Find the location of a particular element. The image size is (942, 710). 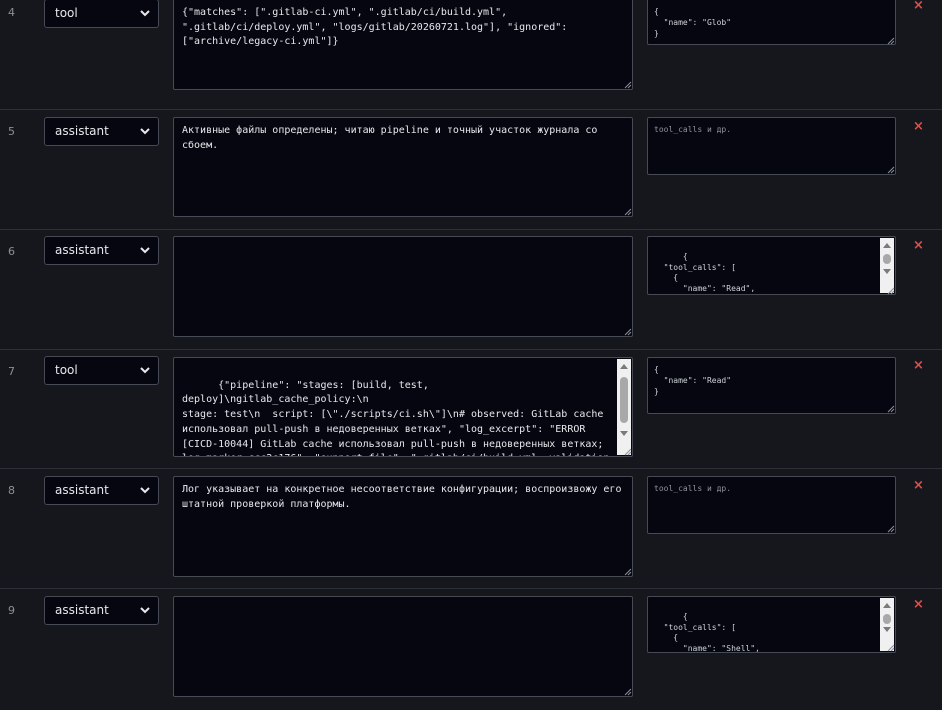

row-index: 8 is located at coordinates (11, 490).